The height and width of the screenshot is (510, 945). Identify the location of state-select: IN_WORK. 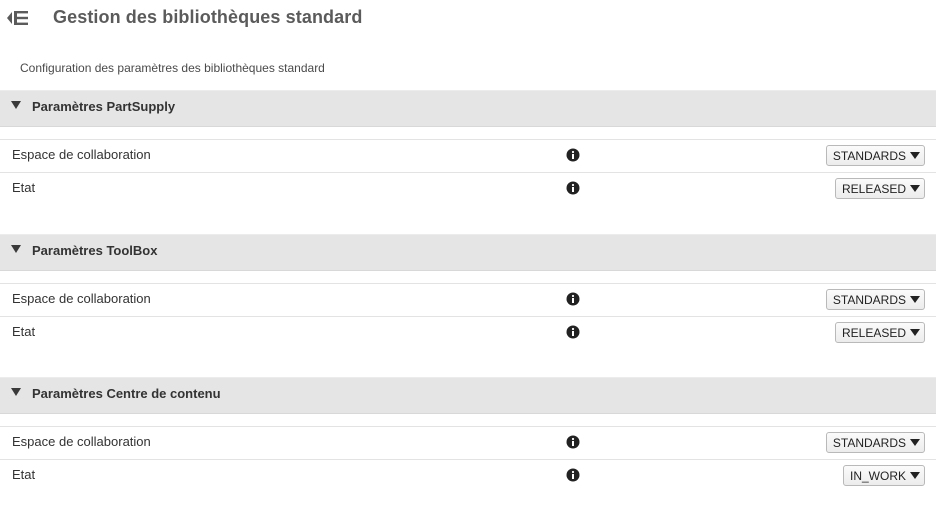
(883, 475).